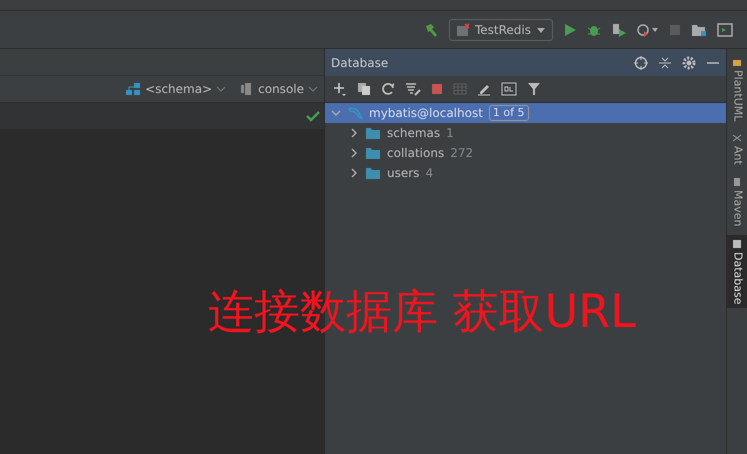 The width and height of the screenshot is (747, 454). I want to click on add-icon, so click(340, 89).